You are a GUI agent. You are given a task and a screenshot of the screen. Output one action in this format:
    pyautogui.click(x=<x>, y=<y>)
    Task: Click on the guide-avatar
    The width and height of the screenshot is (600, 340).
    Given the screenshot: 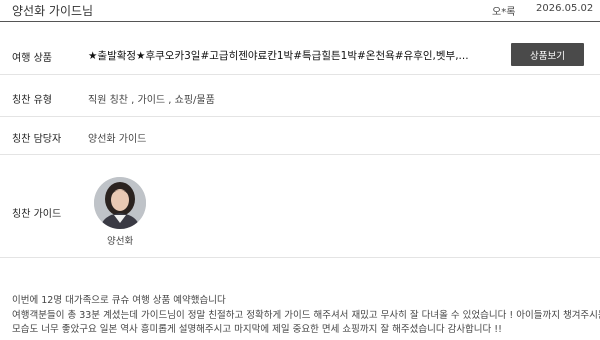 What is the action you would take?
    pyautogui.click(x=120, y=203)
    